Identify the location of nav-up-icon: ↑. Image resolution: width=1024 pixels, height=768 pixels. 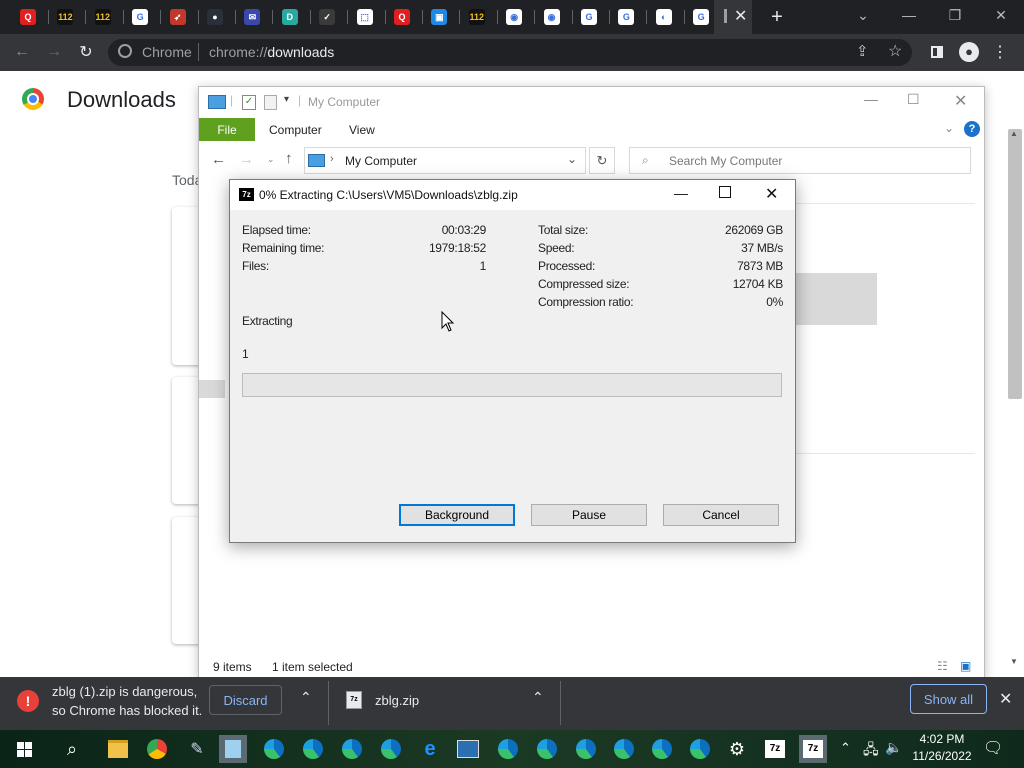
(289, 158).